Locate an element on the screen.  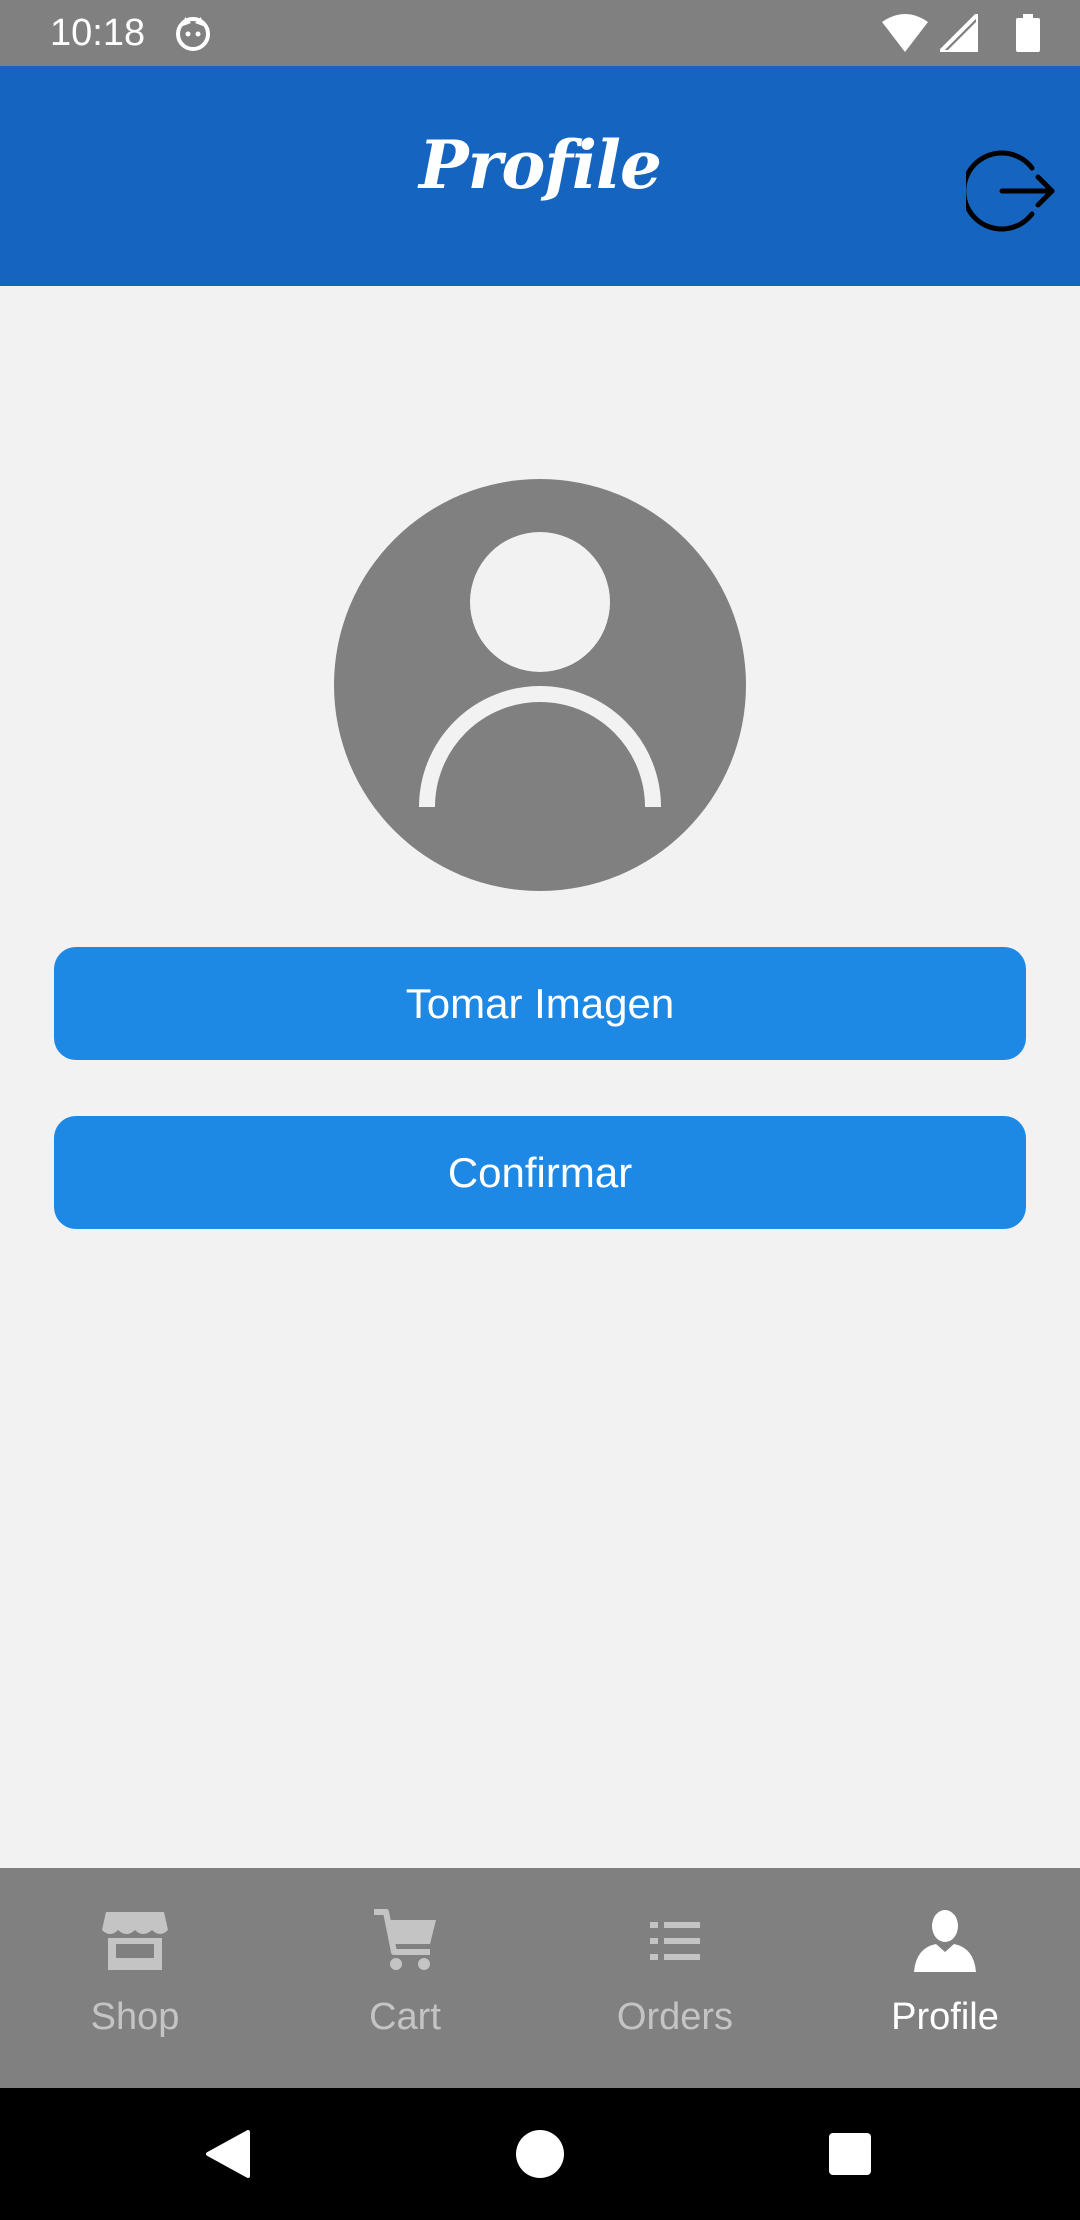
nav-label-shop: Shop is located at coordinates (135, 2017).